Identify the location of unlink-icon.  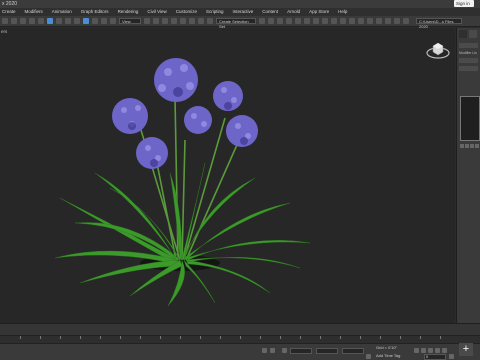
(32, 21).